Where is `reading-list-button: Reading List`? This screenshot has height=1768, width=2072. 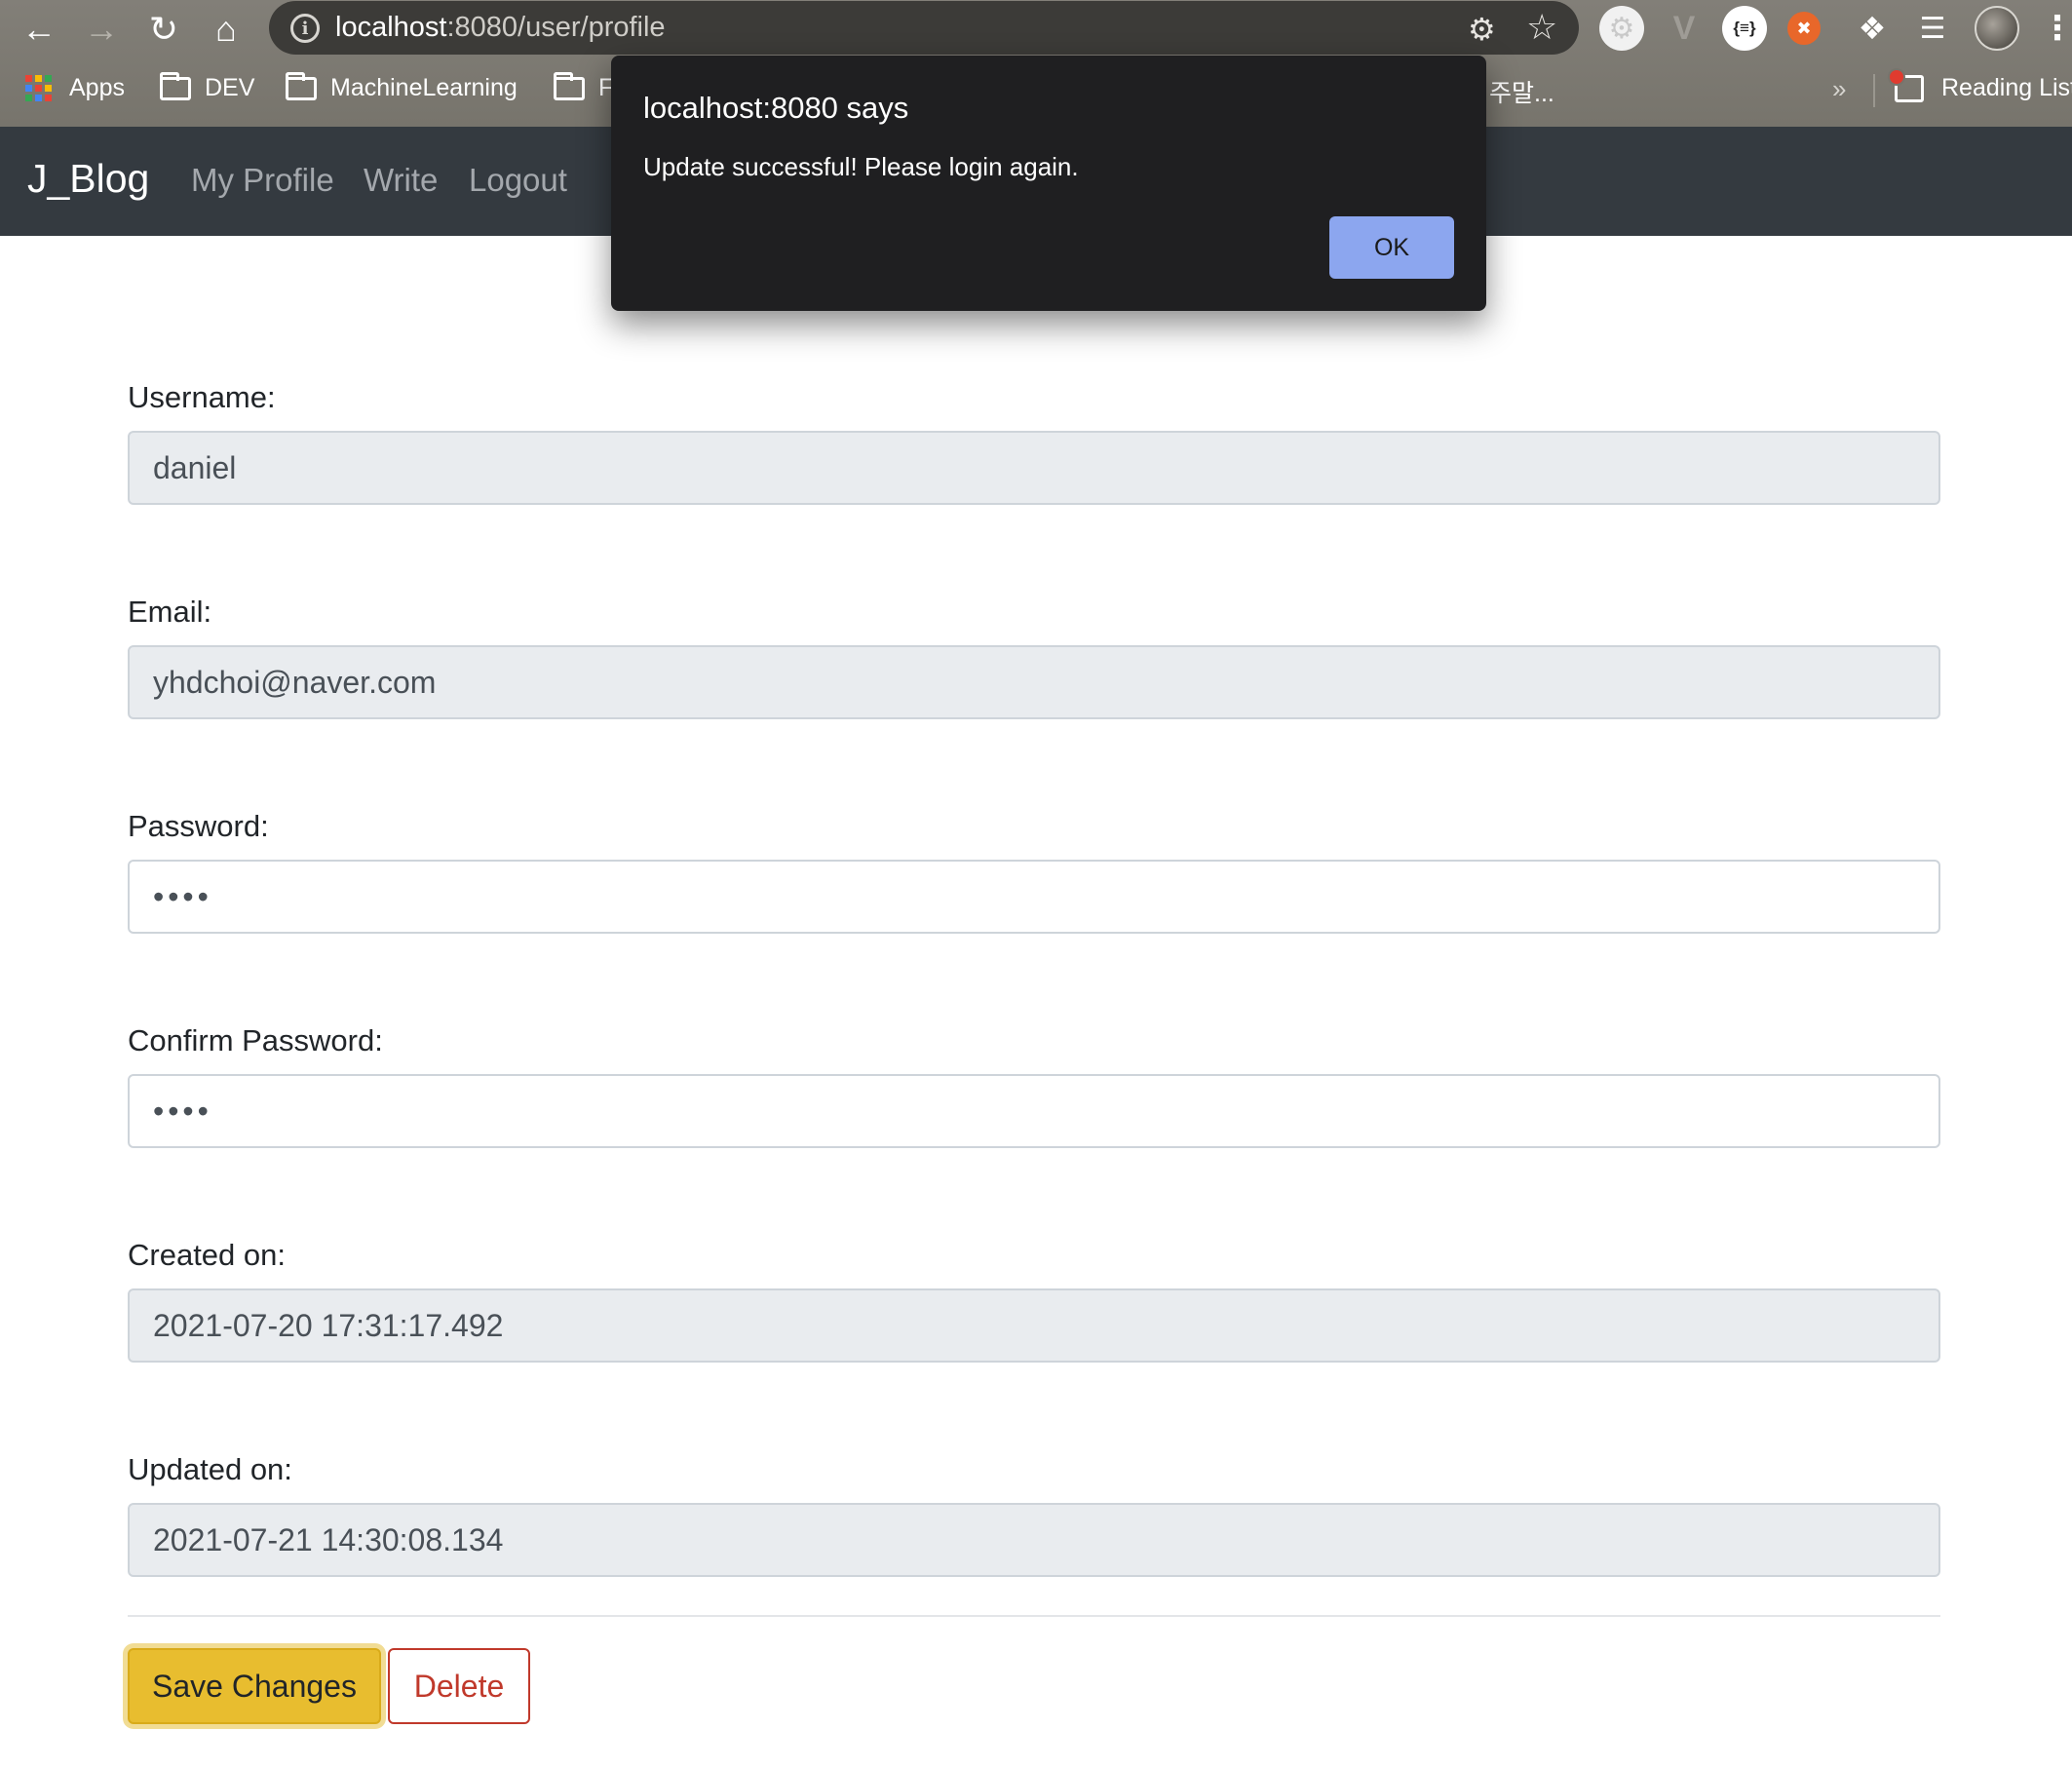 reading-list-button: Reading List is located at coordinates (1980, 84).